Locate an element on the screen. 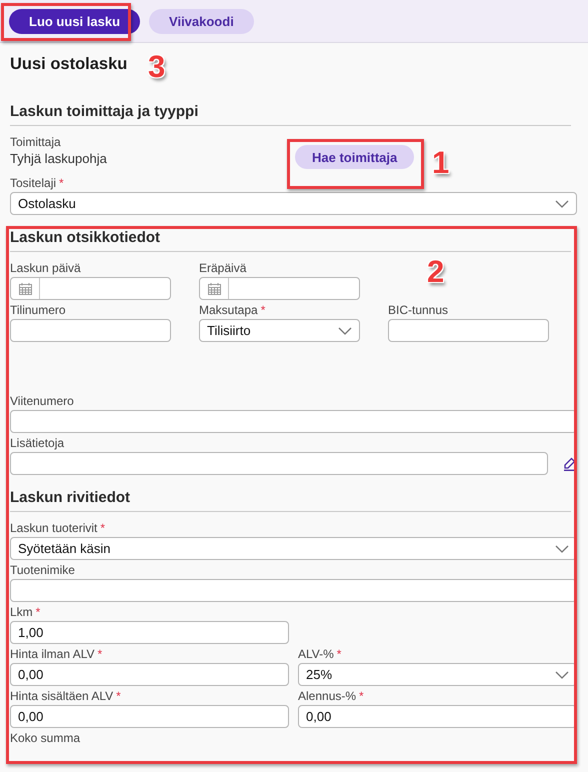 The width and height of the screenshot is (588, 772). barcode-button: Viivakoodi is located at coordinates (201, 21).